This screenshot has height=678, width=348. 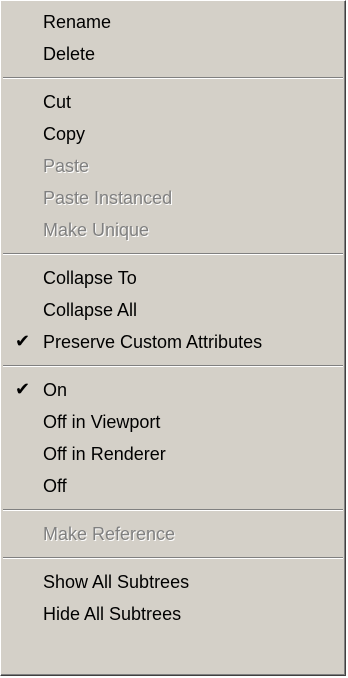 I want to click on menu-item-make-reference: Make Reference, so click(x=173, y=534).